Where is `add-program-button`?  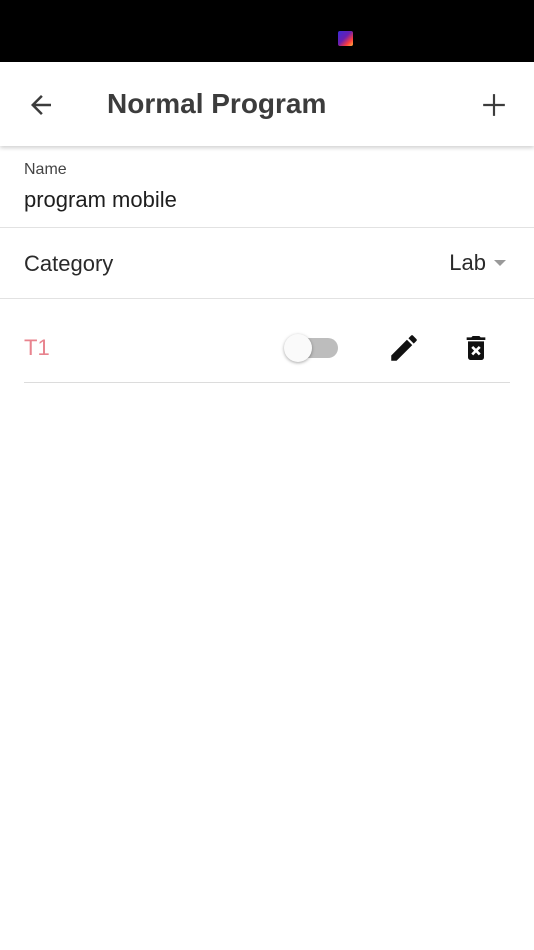 add-program-button is located at coordinates (494, 105).